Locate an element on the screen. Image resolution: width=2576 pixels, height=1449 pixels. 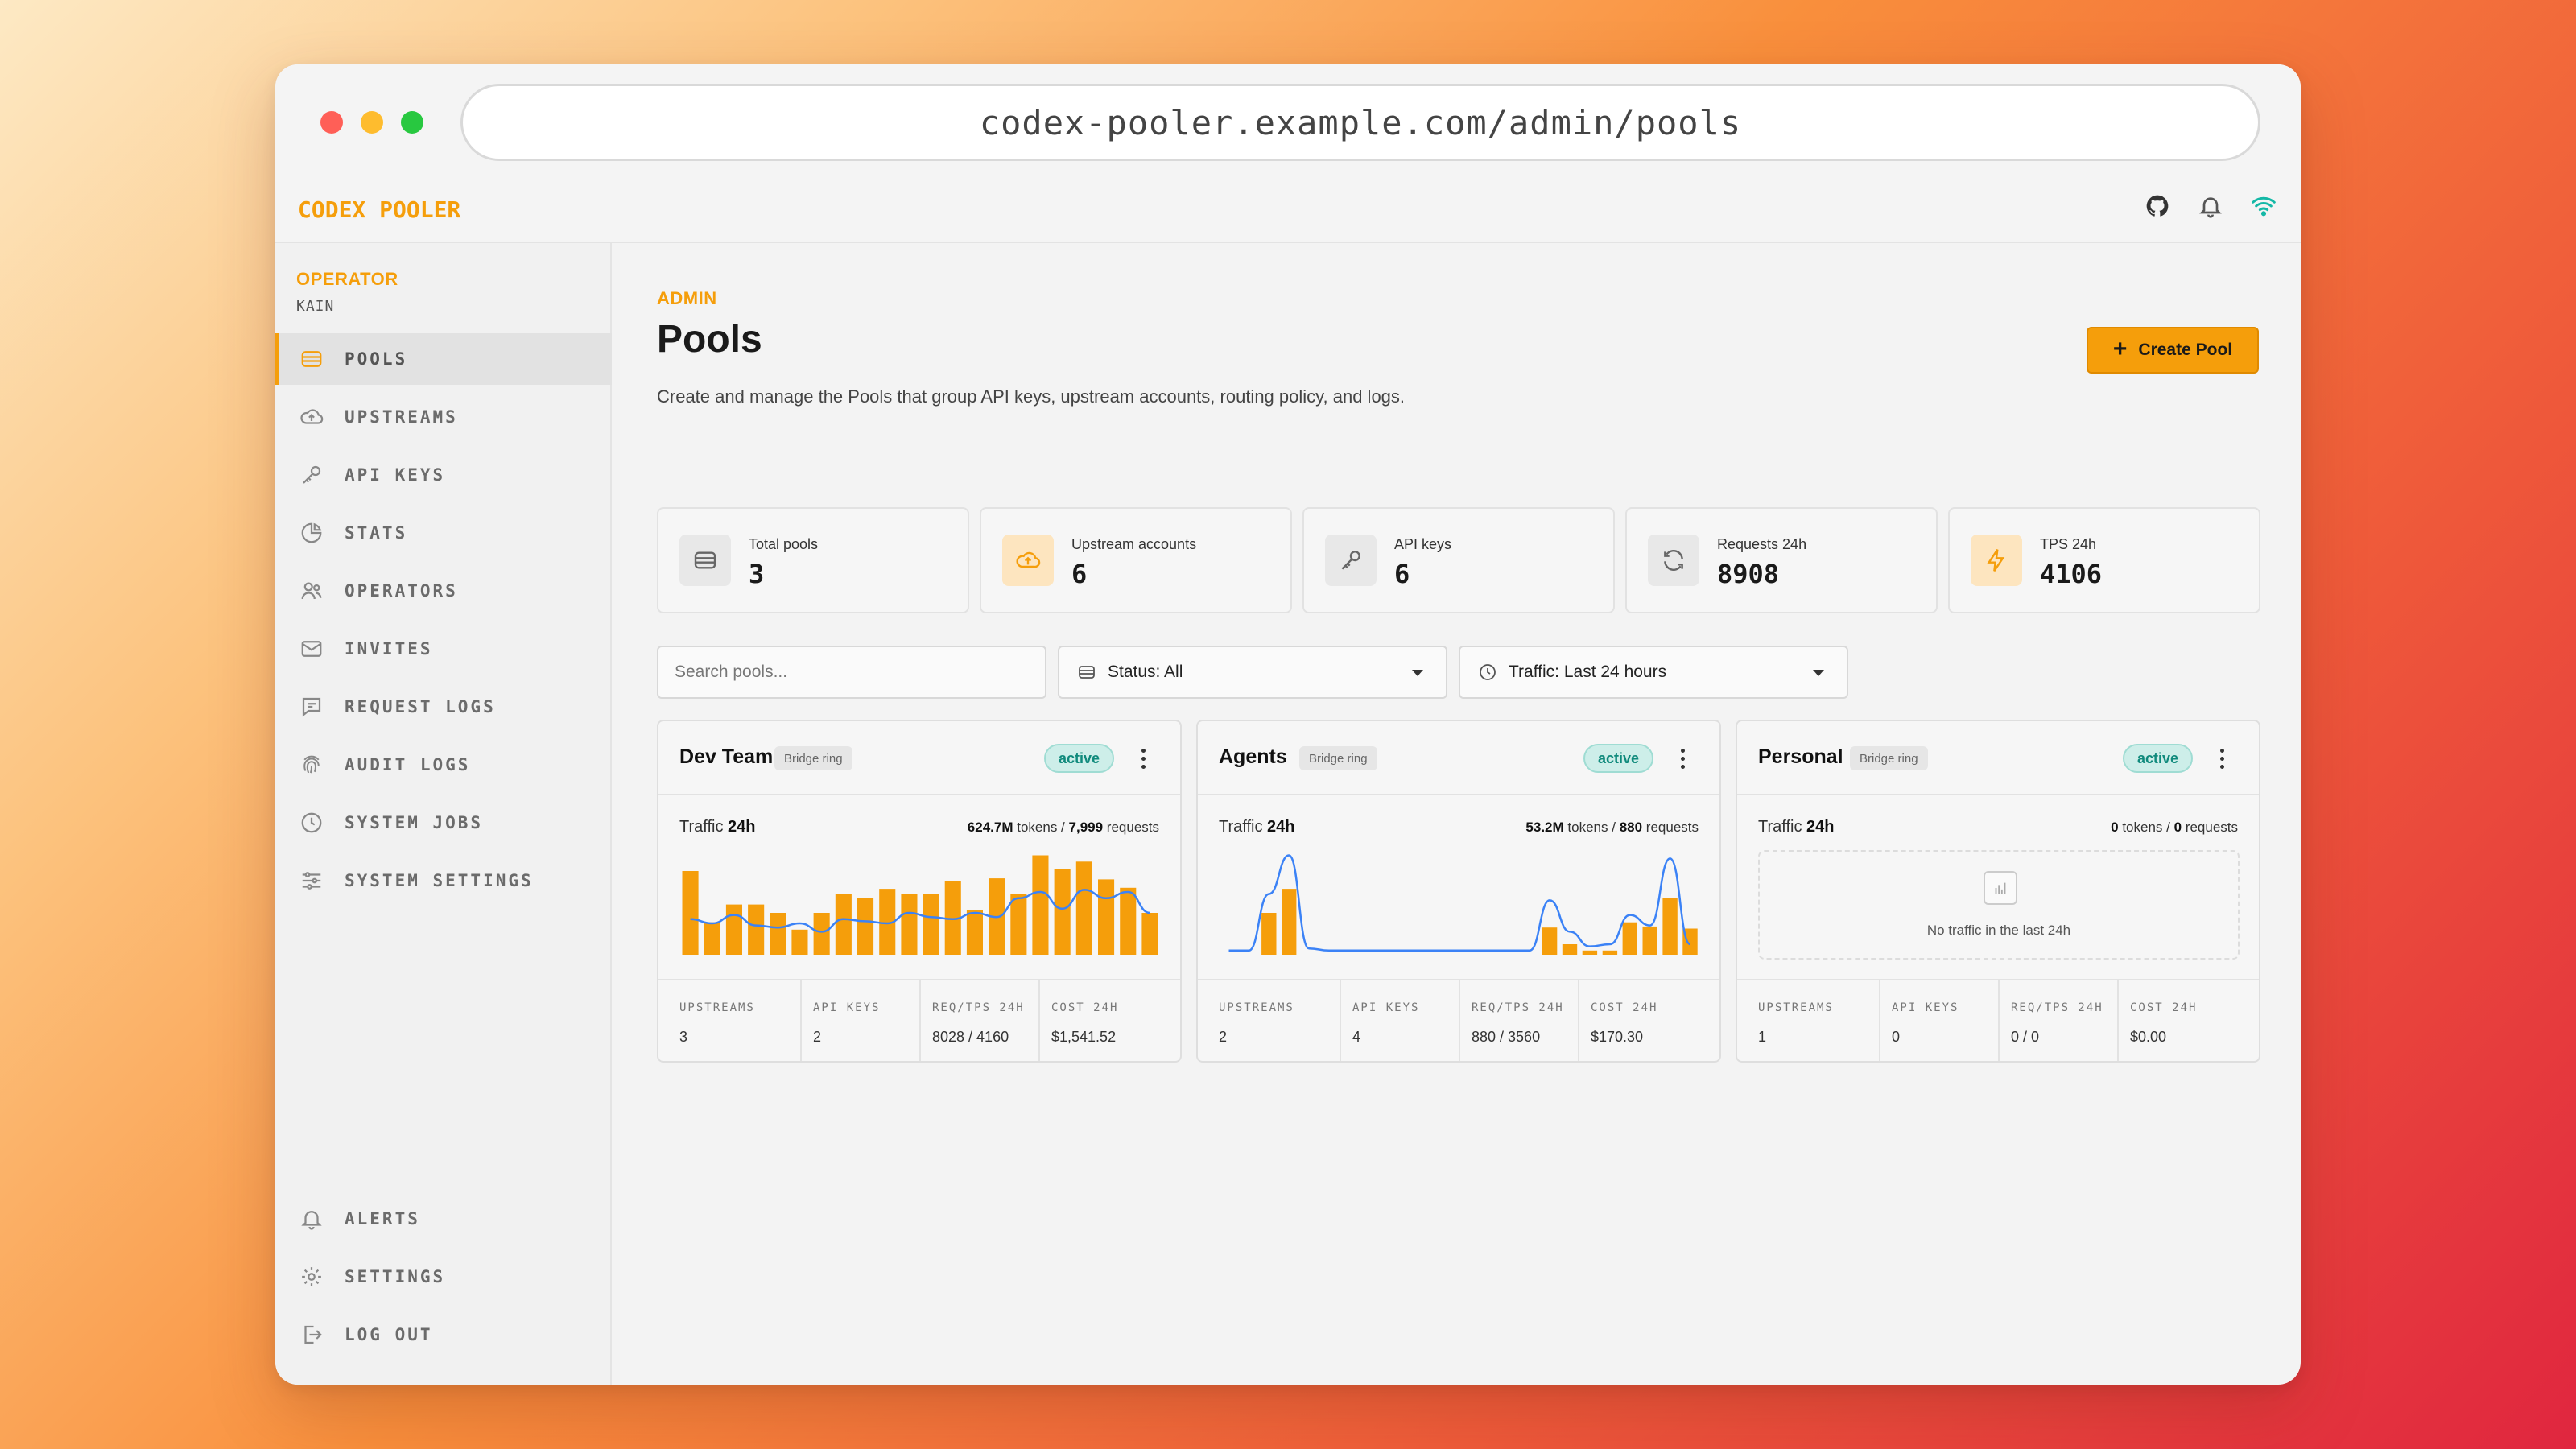
sidebar-item-label: SETTINGS is located at coordinates (395, 1276).